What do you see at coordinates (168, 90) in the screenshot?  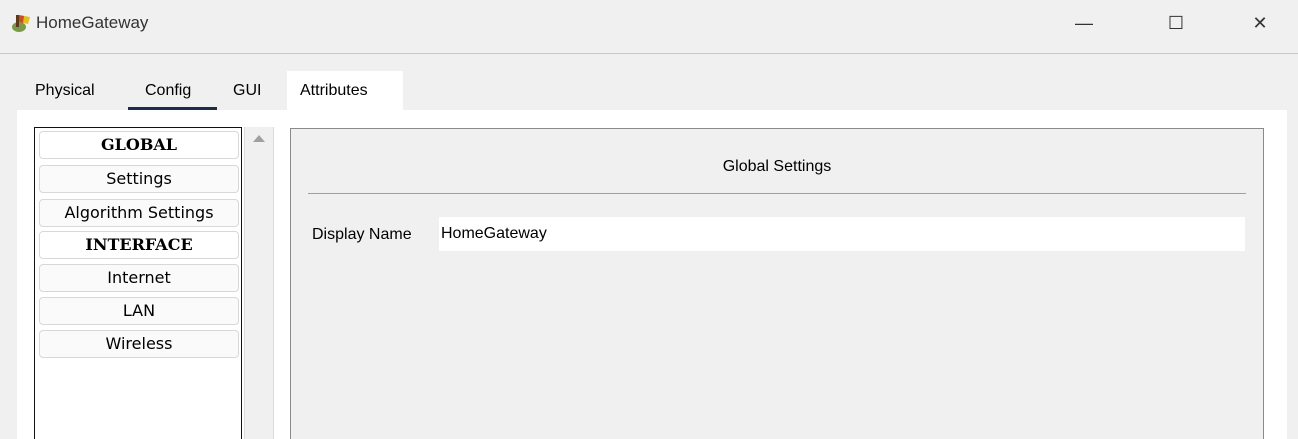 I see `tab-config: Config` at bounding box center [168, 90].